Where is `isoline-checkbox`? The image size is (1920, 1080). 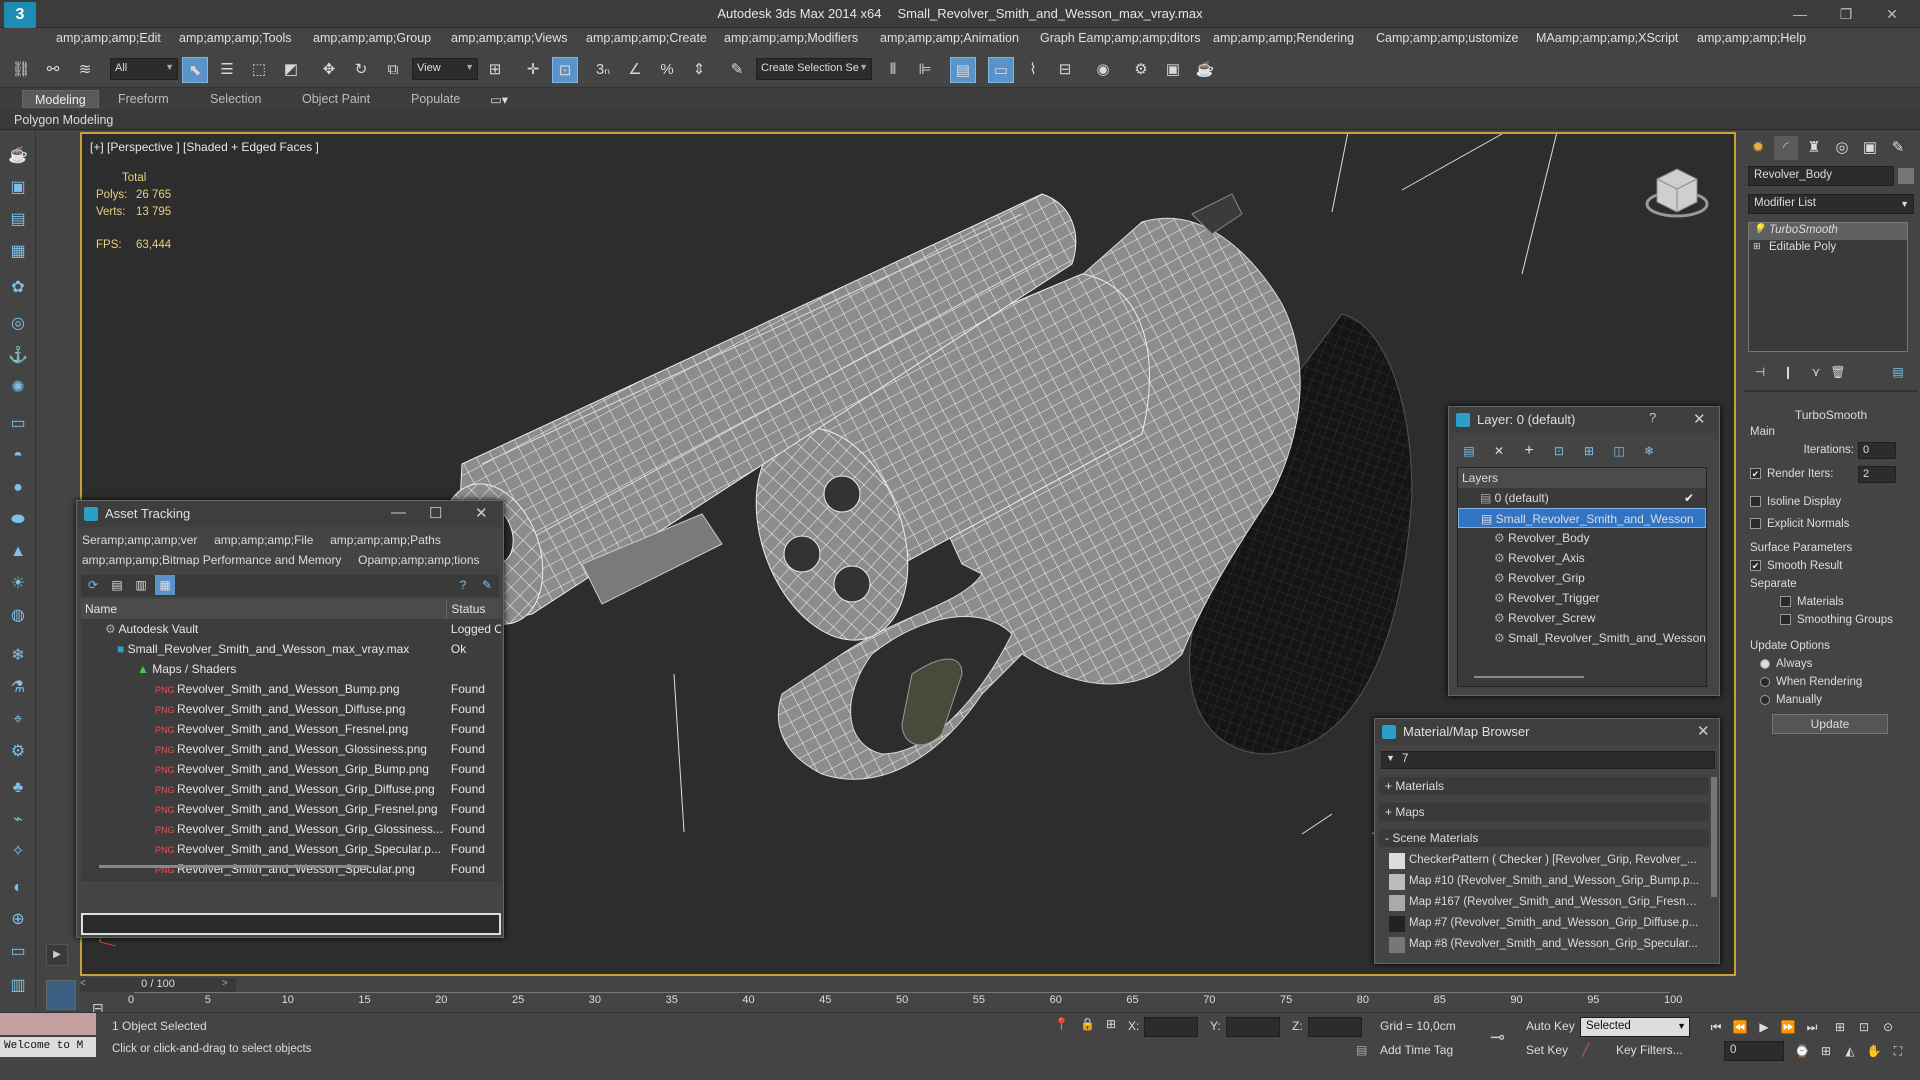 isoline-checkbox is located at coordinates (1755, 502).